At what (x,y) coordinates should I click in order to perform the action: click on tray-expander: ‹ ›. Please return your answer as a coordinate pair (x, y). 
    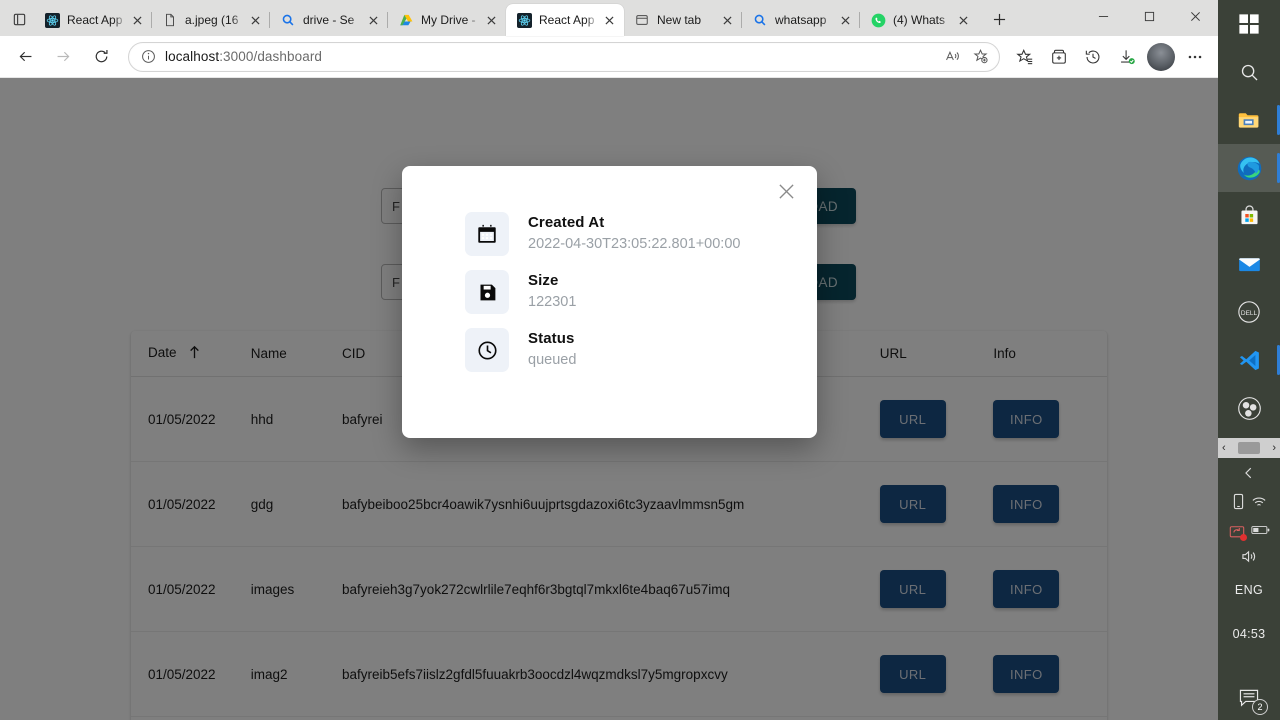
    Looking at the image, I should click on (1249, 448).